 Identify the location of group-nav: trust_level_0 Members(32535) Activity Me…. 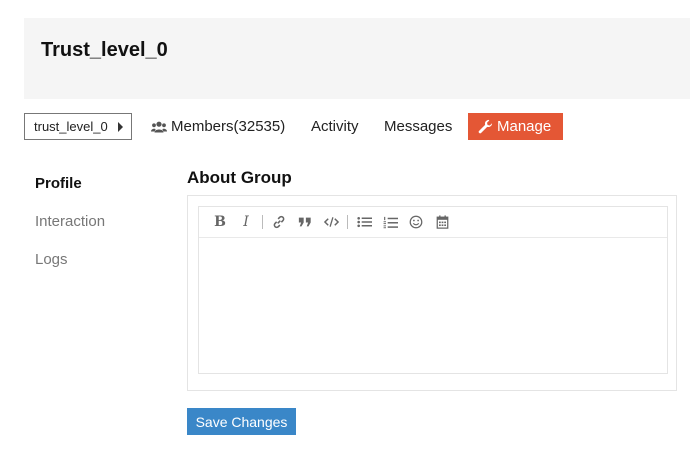
(357, 126).